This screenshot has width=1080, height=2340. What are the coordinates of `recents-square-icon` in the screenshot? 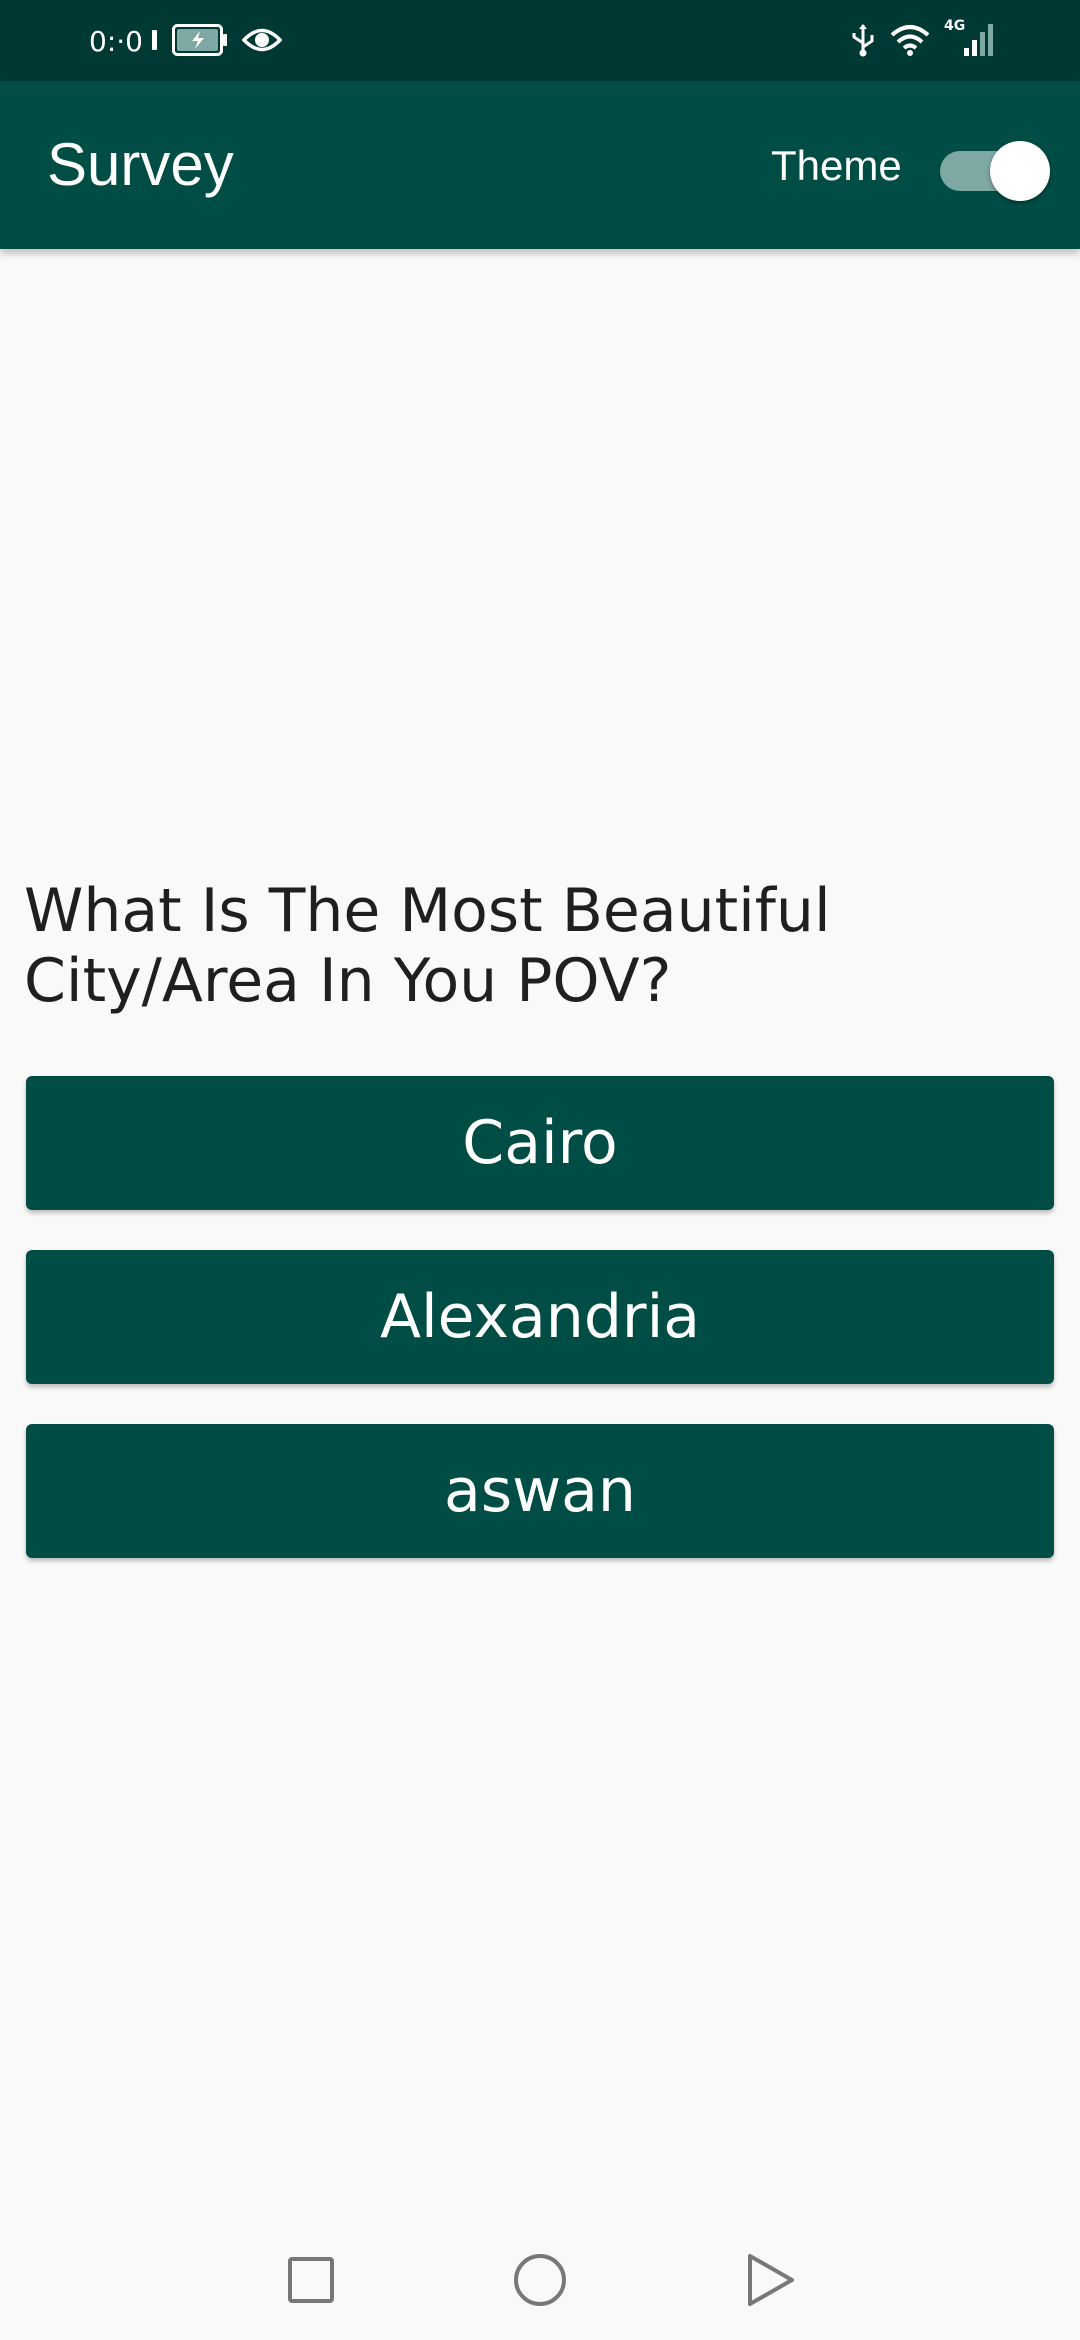 It's located at (311, 2280).